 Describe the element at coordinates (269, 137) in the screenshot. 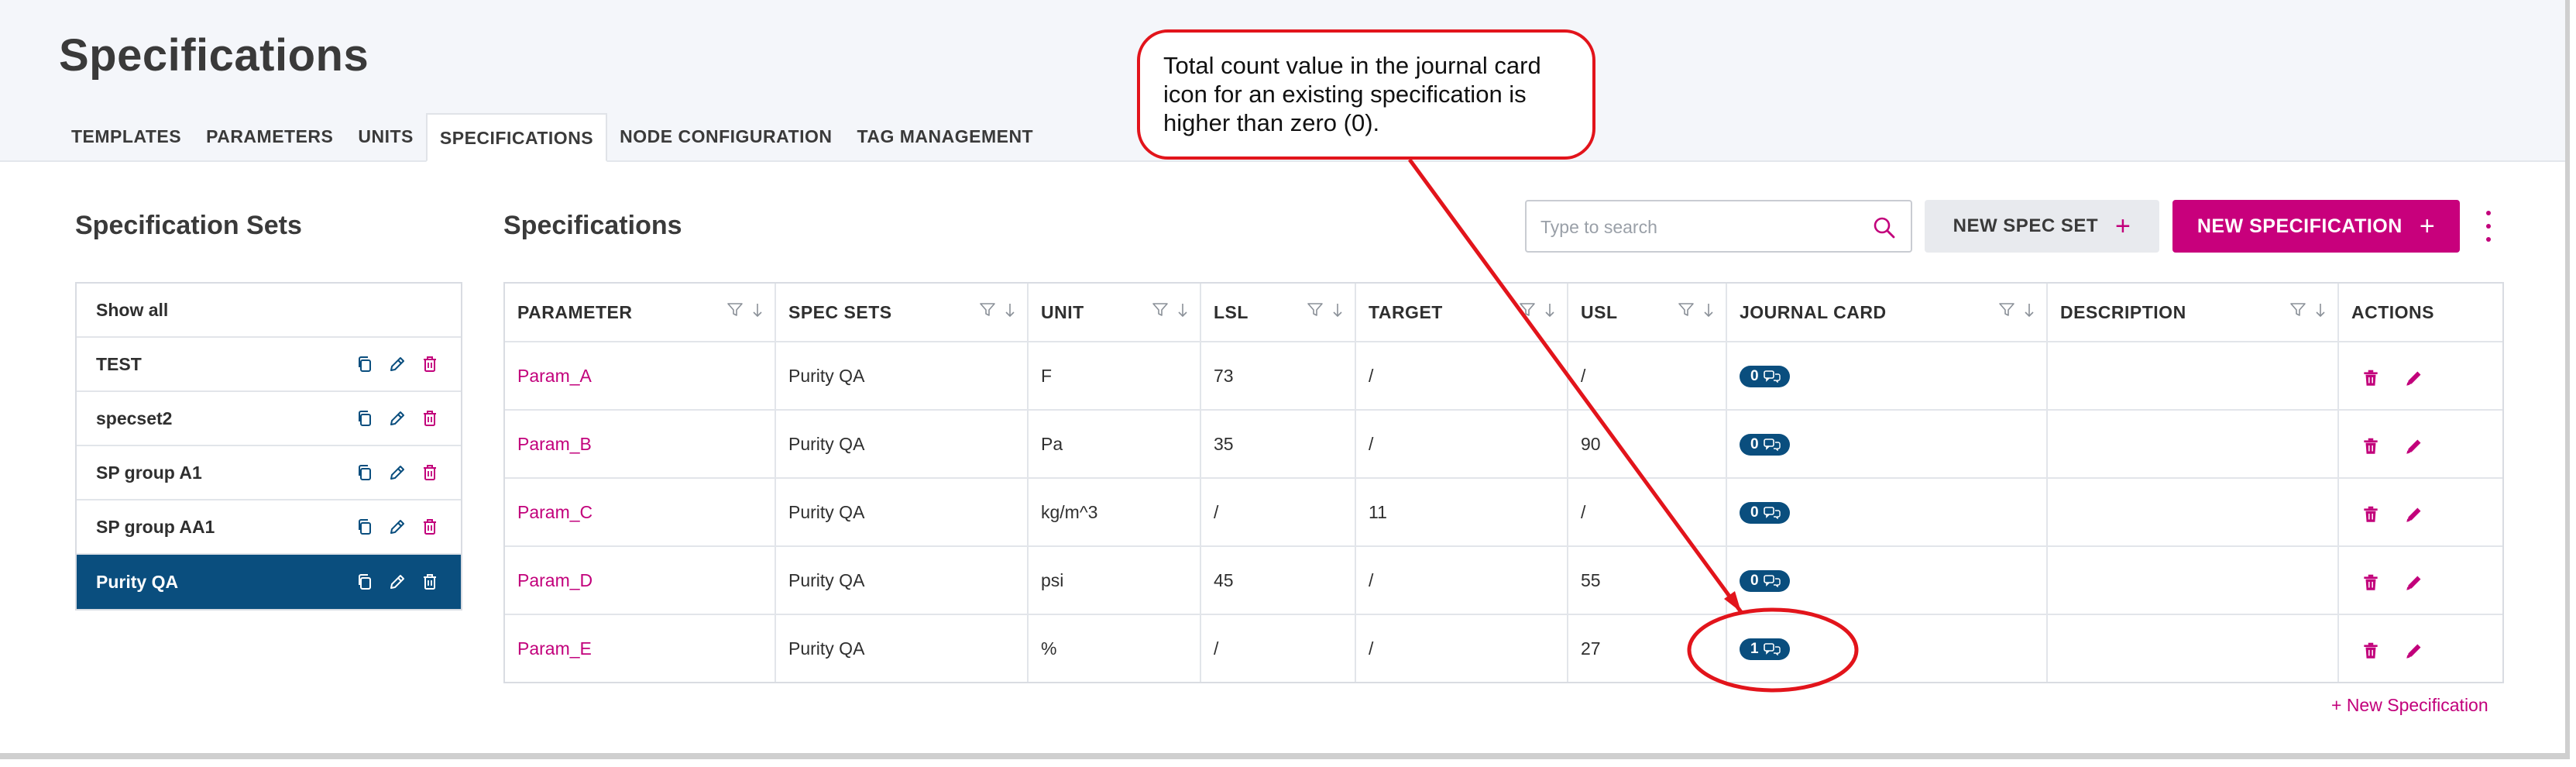

I see `tab-parameters: PARAMETERS` at that location.